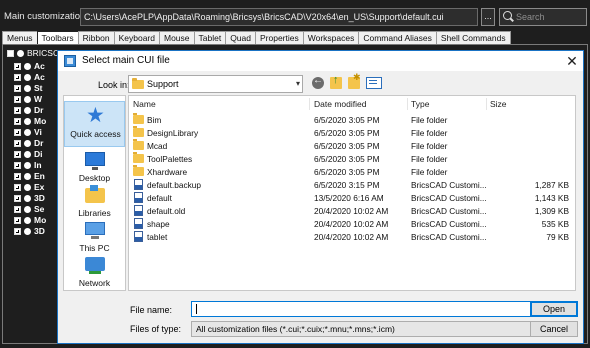  I want to click on new-folder-icon, so click(354, 80).